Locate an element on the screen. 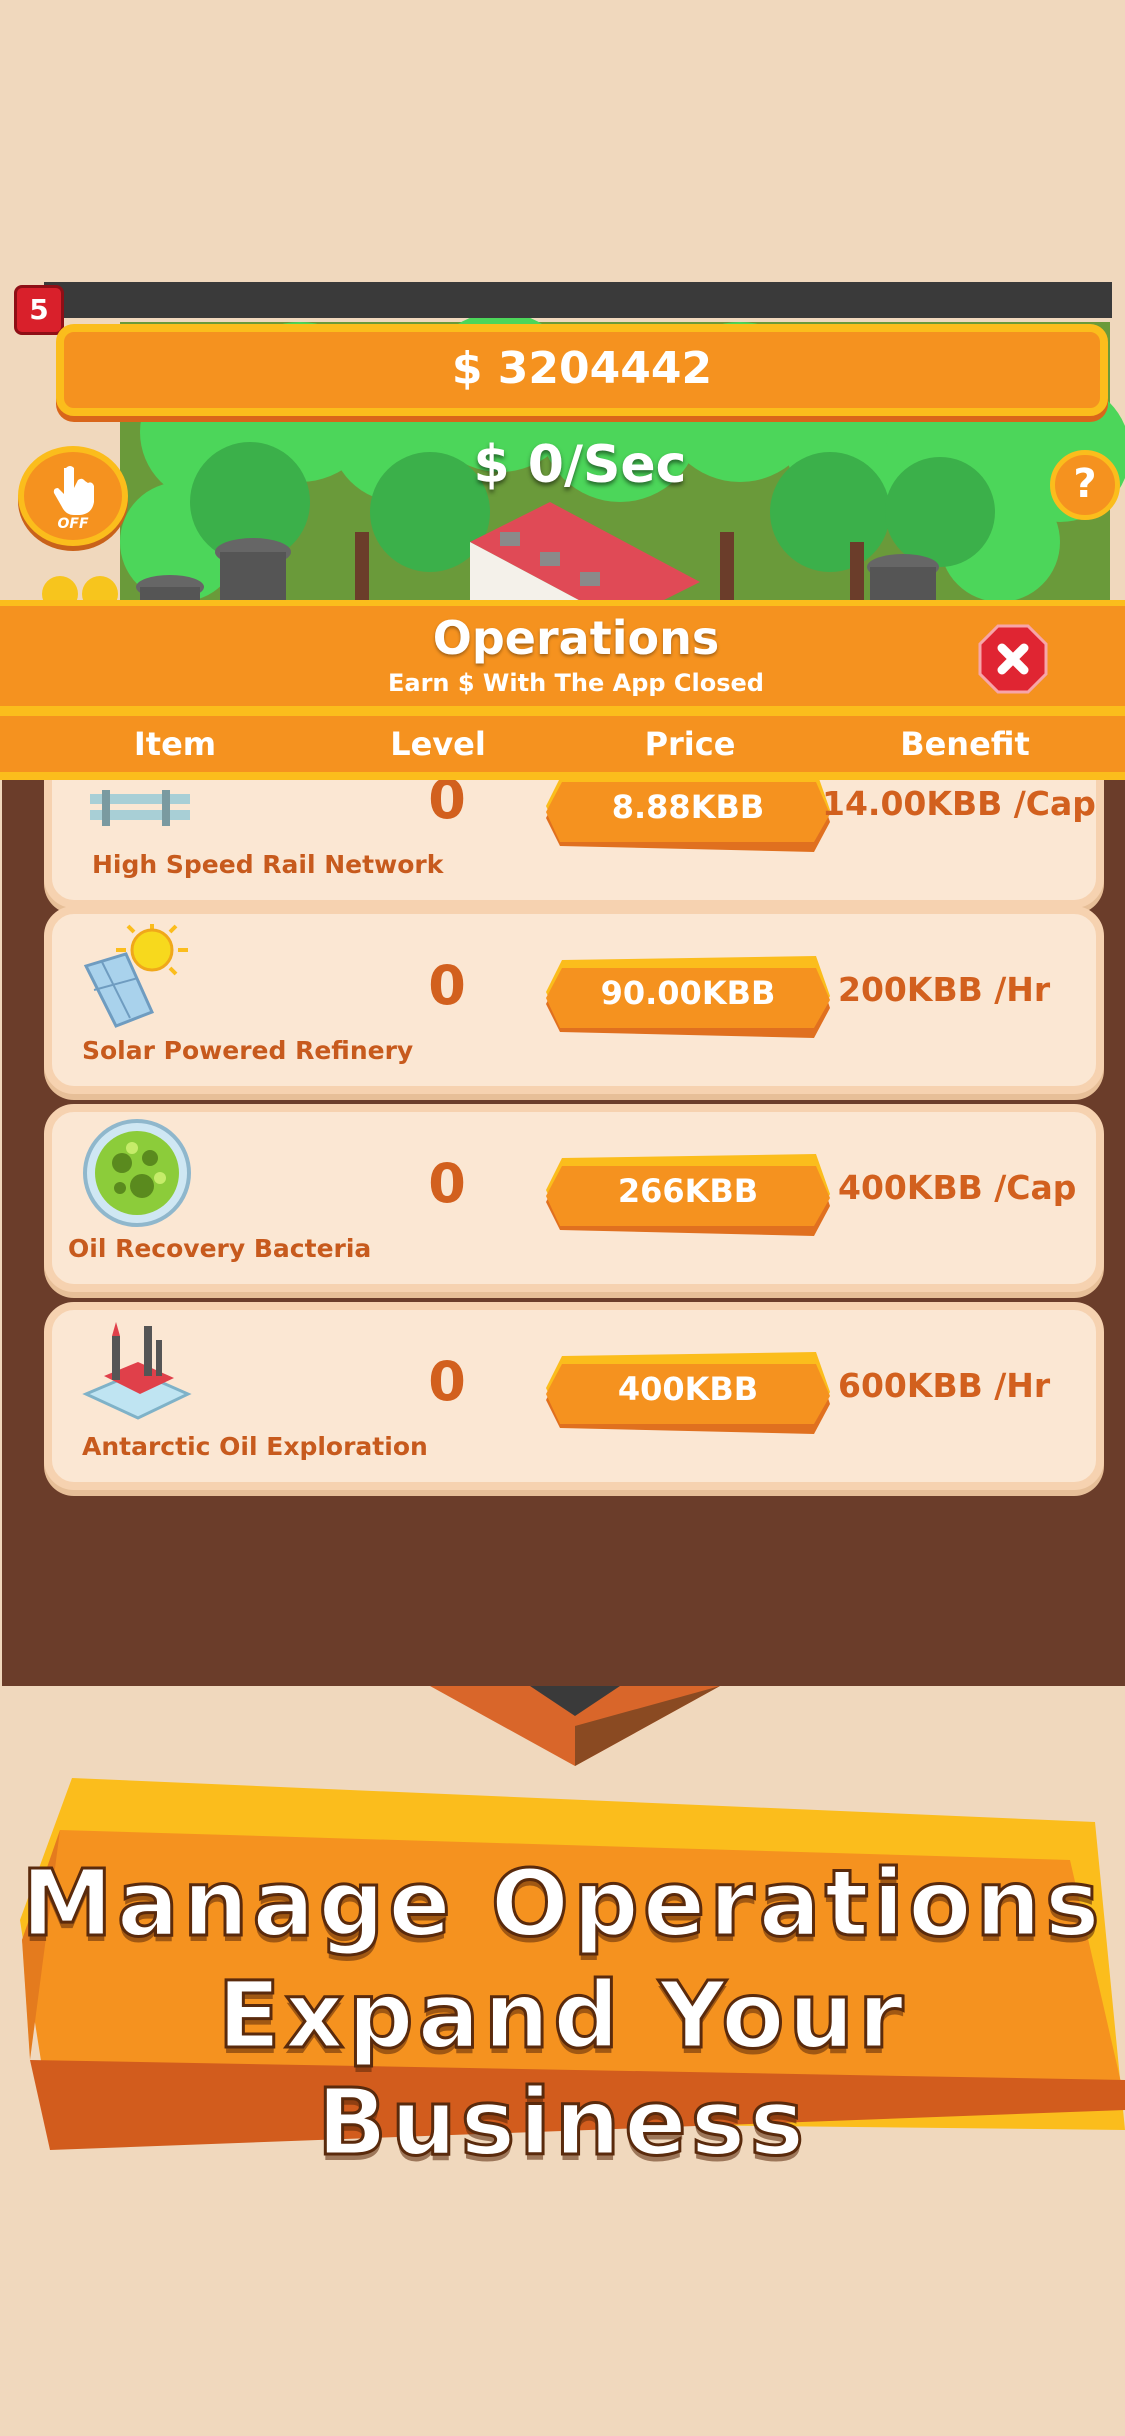 This screenshot has width=1125, height=2436. banner-title-line-2: Expand Your Business is located at coordinates (562, 2069).